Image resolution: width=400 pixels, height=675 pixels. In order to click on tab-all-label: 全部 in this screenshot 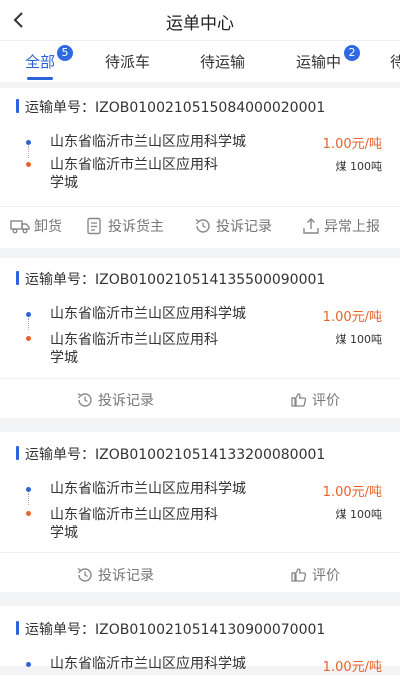, I will do `click(40, 62)`.